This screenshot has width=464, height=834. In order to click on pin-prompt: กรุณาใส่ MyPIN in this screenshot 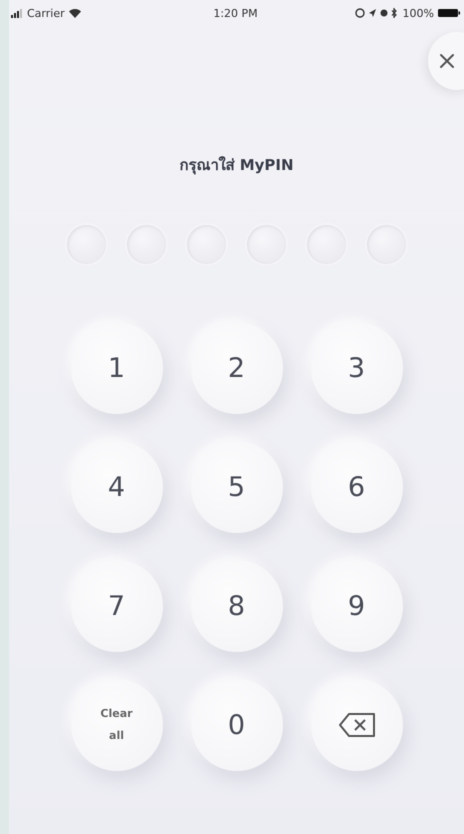, I will do `click(236, 165)`.